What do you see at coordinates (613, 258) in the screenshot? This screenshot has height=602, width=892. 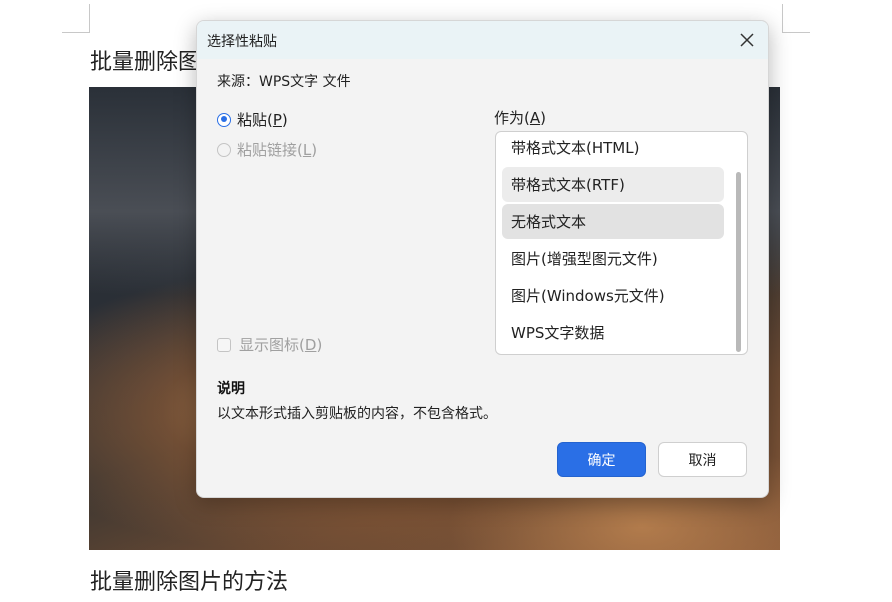 I see `list-item: 图片(增强型图元文件)` at bounding box center [613, 258].